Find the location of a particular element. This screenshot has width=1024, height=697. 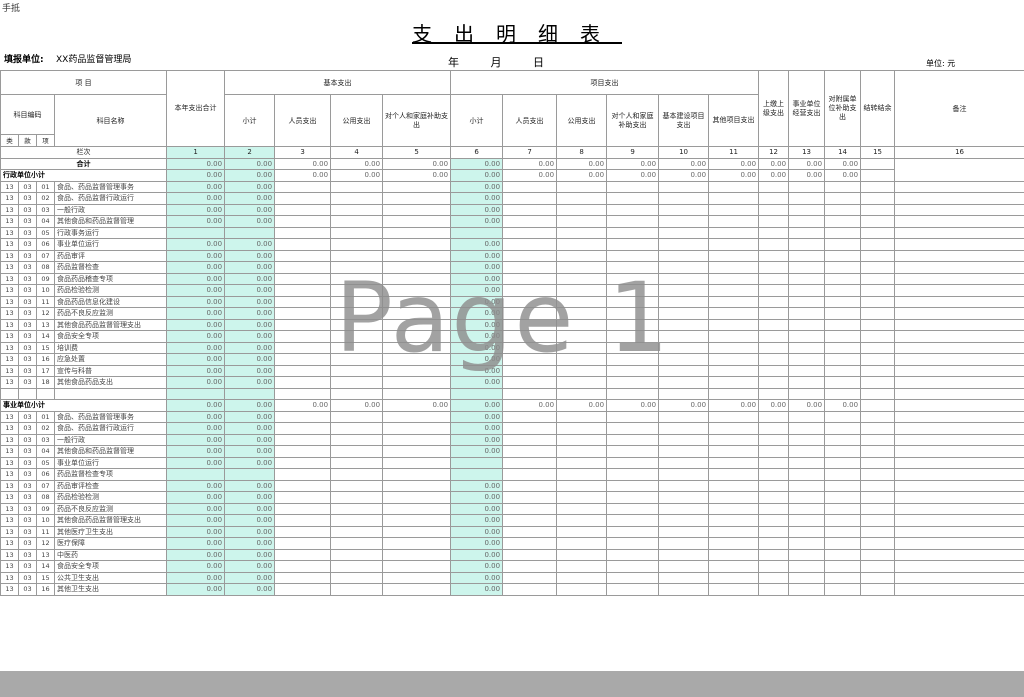

item-code-cell: 05 is located at coordinates (45, 462).